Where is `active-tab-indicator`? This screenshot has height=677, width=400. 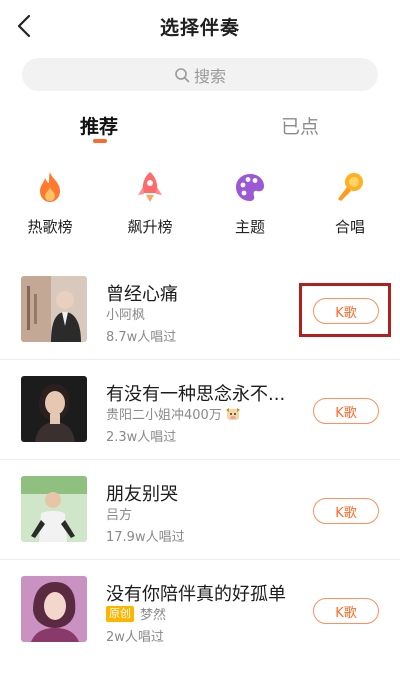
active-tab-indicator is located at coordinates (100, 141).